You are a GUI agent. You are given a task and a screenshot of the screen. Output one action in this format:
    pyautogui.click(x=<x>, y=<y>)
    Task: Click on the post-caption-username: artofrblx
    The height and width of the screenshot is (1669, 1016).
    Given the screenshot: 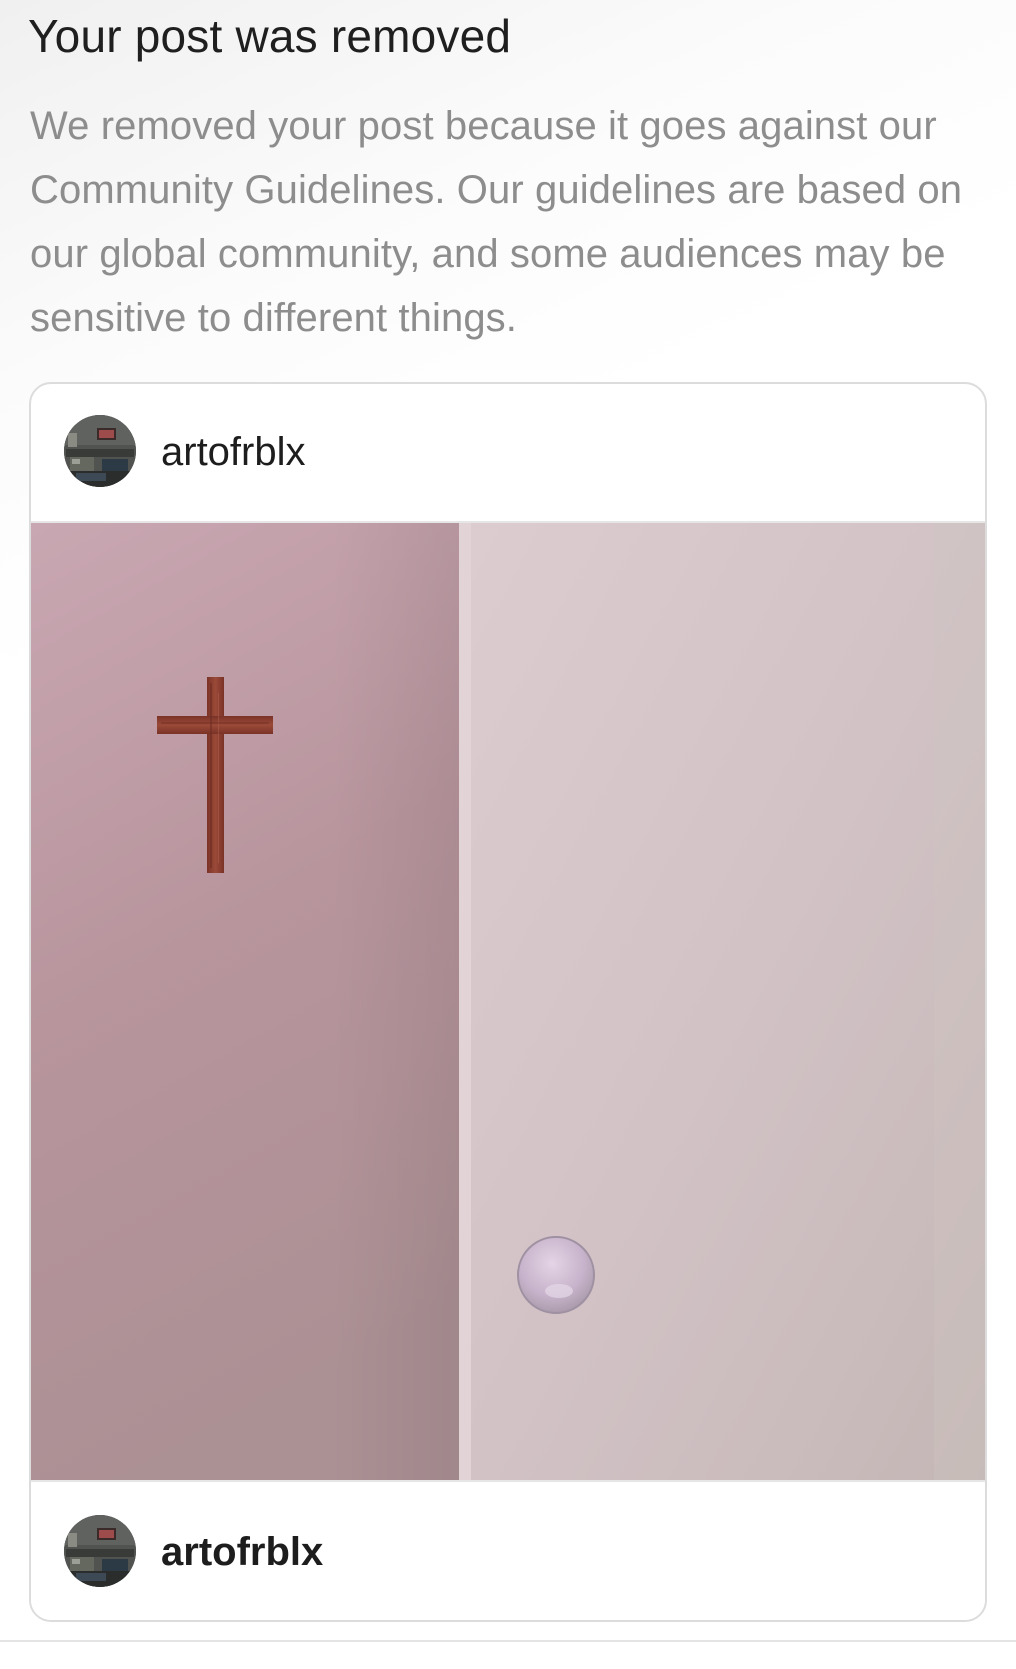 What is the action you would take?
    pyautogui.click(x=242, y=1552)
    